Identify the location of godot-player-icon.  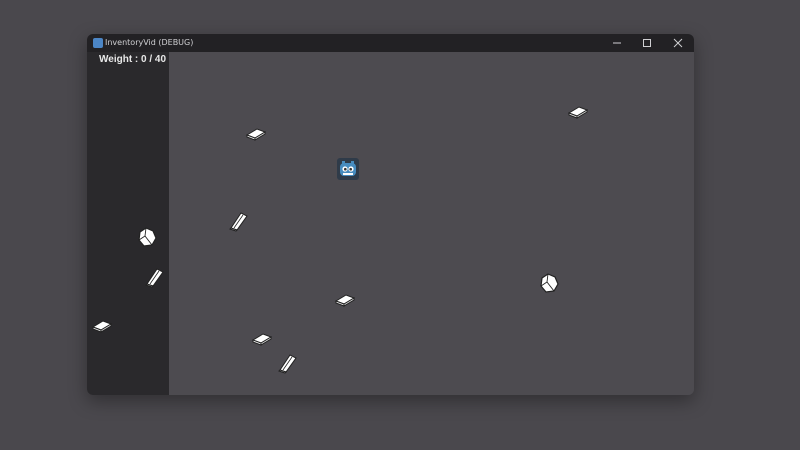
(348, 169).